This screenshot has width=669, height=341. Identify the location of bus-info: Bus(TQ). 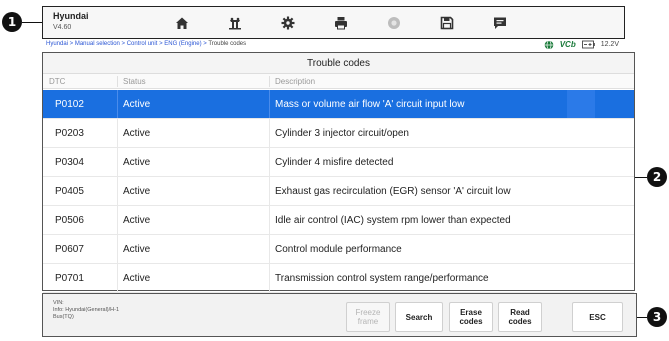
(63, 317).